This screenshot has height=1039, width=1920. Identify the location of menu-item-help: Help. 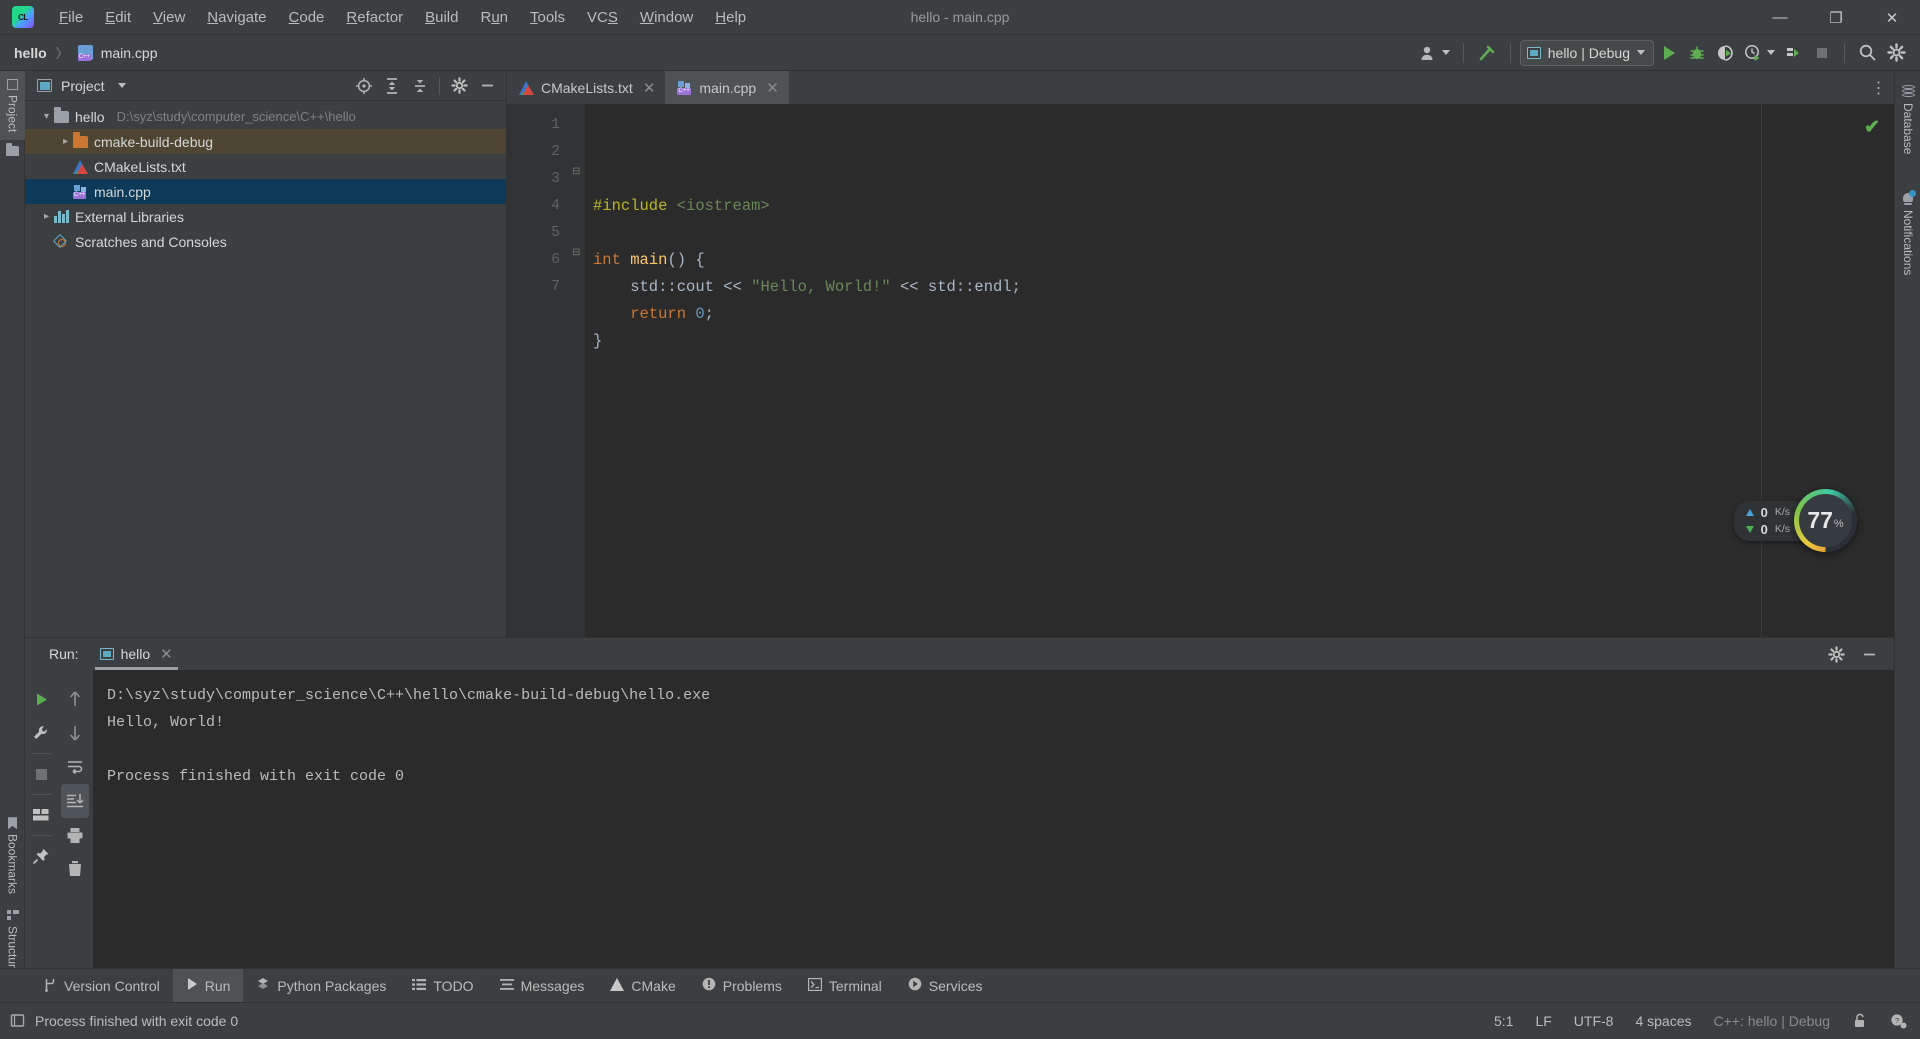
(730, 17).